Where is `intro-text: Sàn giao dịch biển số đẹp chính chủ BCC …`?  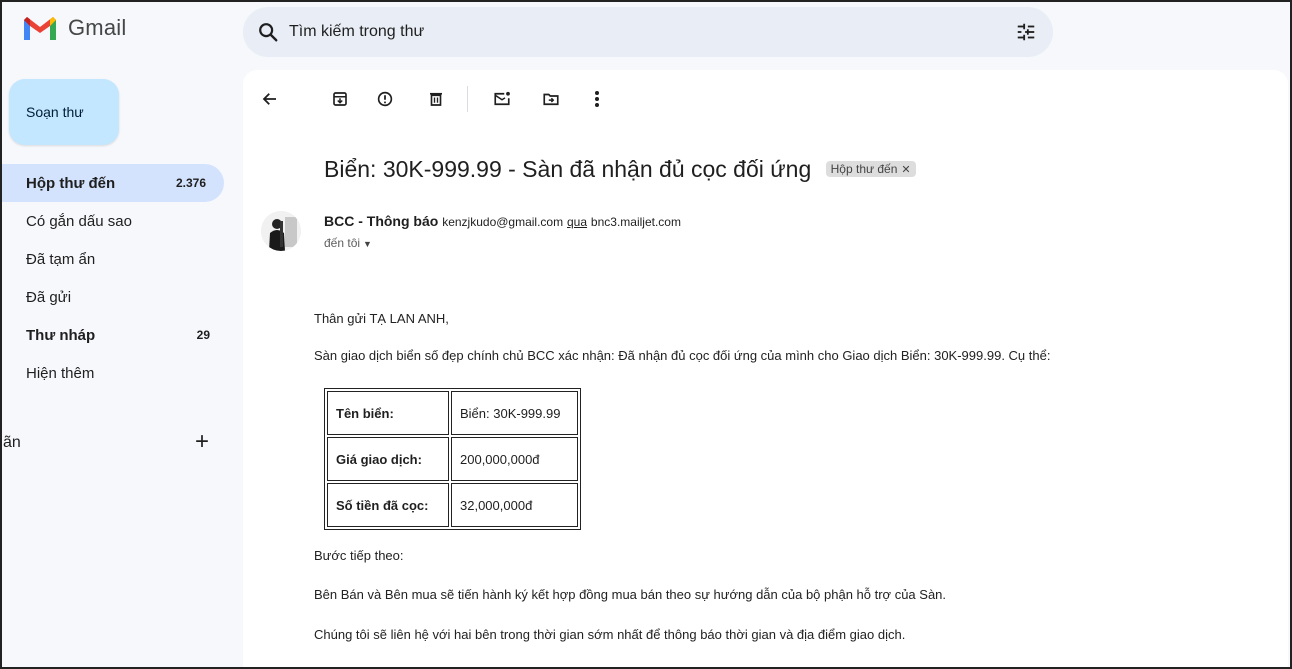 intro-text: Sàn giao dịch biển số đẹp chính chủ BCC … is located at coordinates (682, 355).